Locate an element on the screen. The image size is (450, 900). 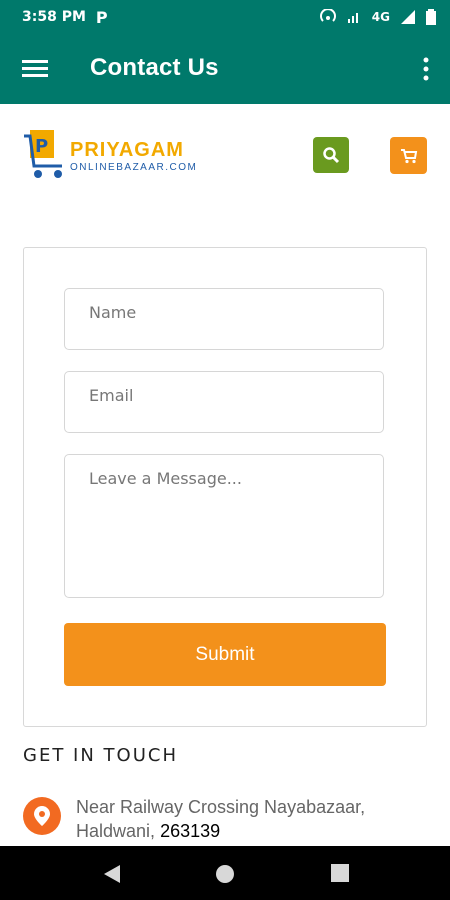
recent-apps-icon is located at coordinates (340, 873).